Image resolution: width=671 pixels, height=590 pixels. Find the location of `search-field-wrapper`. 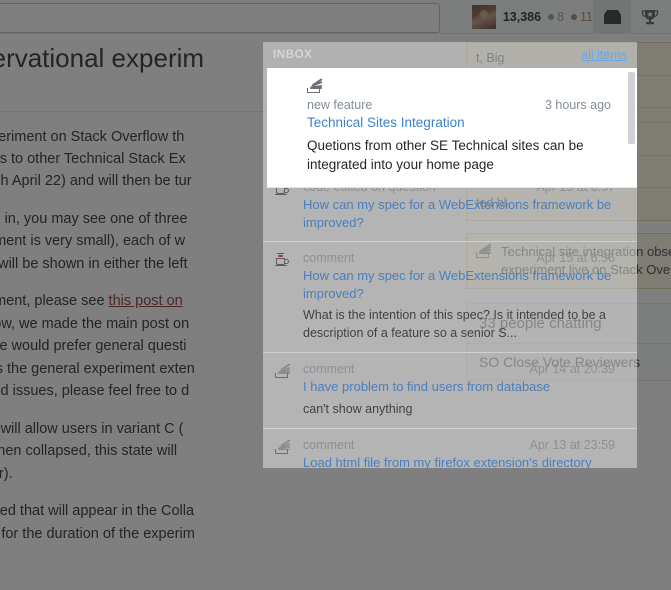

search-field-wrapper is located at coordinates (220, 18).